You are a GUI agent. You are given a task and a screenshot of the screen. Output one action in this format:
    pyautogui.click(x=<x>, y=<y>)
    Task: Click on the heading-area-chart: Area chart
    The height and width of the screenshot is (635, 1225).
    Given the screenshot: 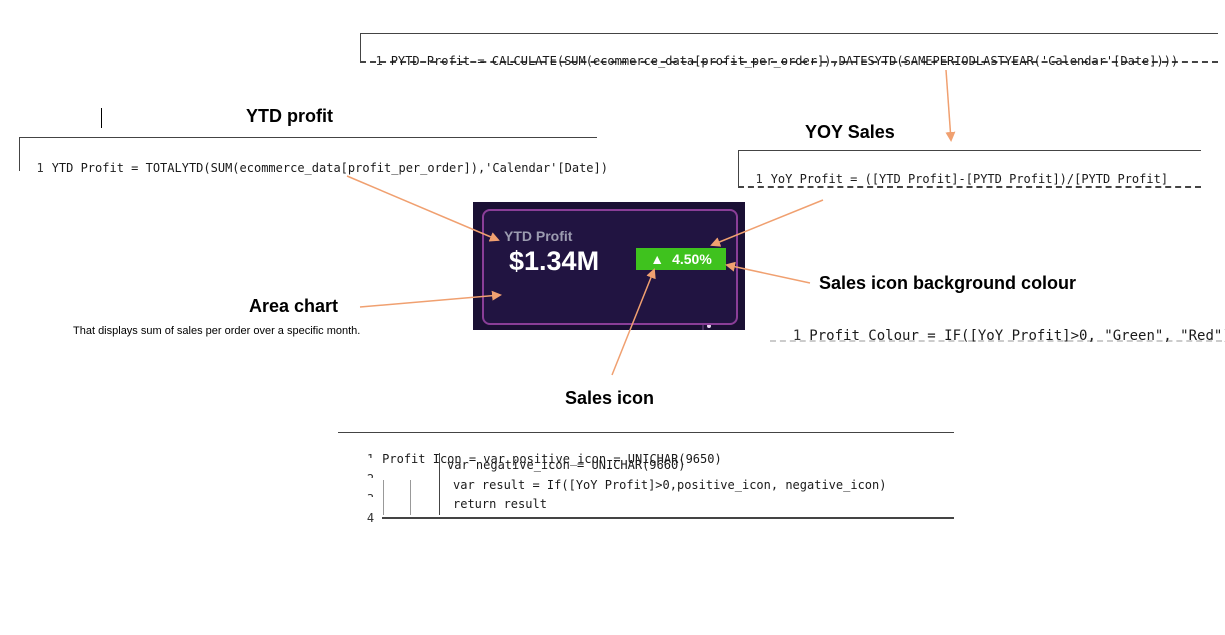 What is the action you would take?
    pyautogui.click(x=294, y=306)
    